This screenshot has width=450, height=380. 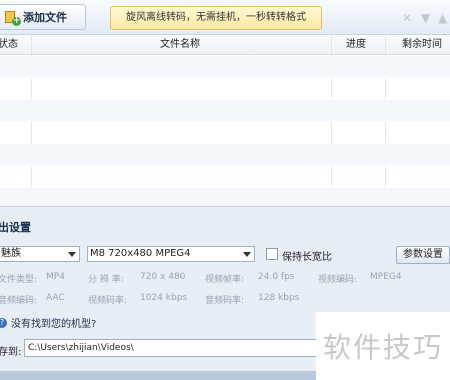 I want to click on close-icon: ✕, so click(x=407, y=18).